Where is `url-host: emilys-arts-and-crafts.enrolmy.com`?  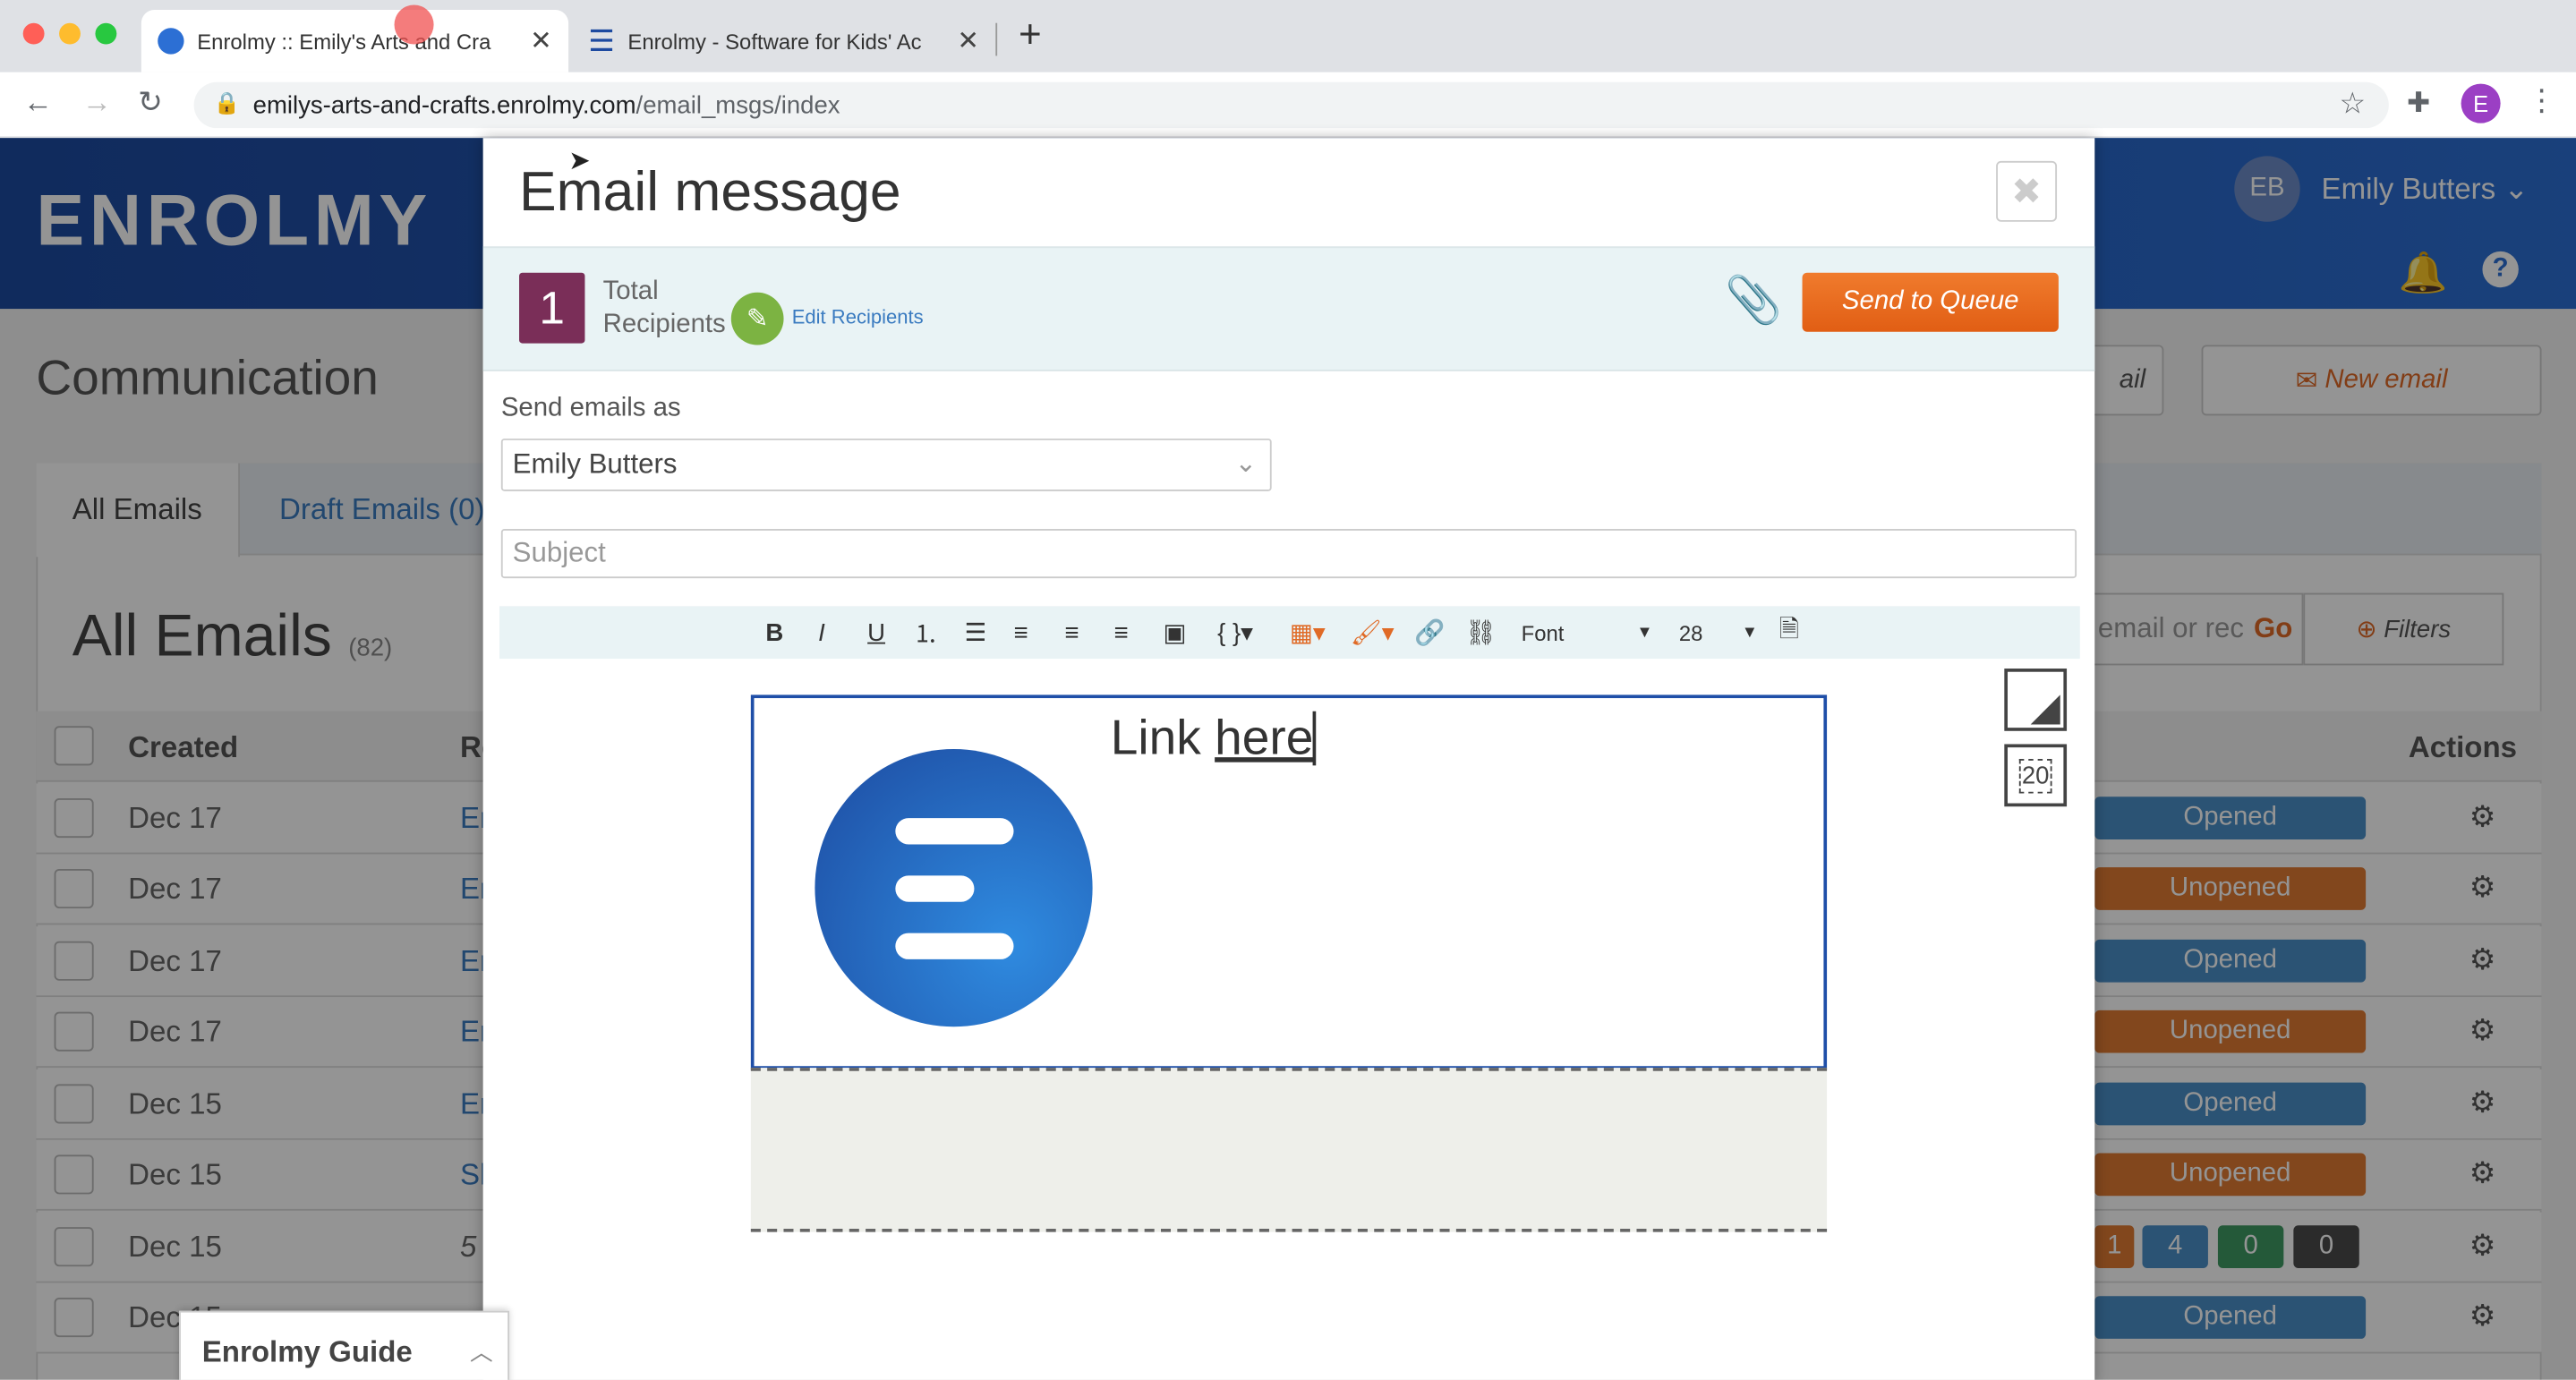 url-host: emilys-arts-and-crafts.enrolmy.com is located at coordinates (444, 105).